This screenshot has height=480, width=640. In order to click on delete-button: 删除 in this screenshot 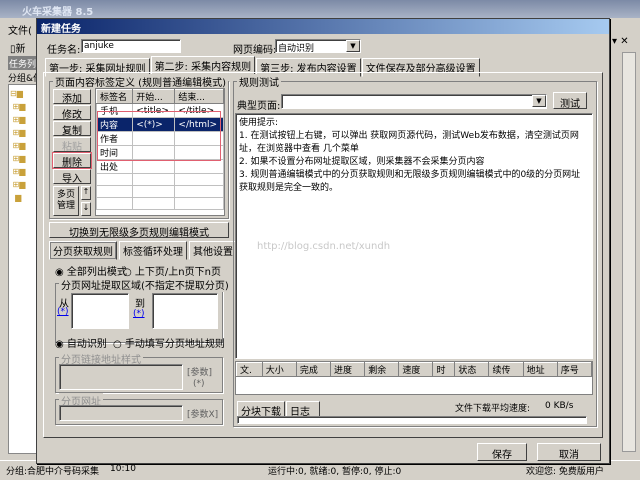, I will do `click(72, 160)`.